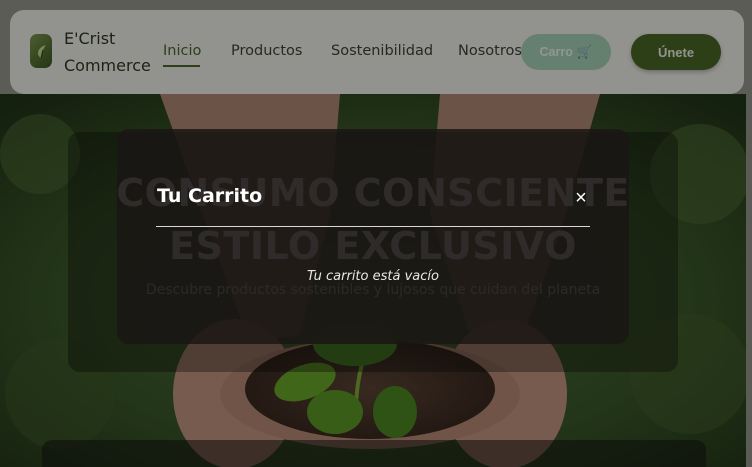  What do you see at coordinates (373, 226) in the screenshot?
I see `modal-divider` at bounding box center [373, 226].